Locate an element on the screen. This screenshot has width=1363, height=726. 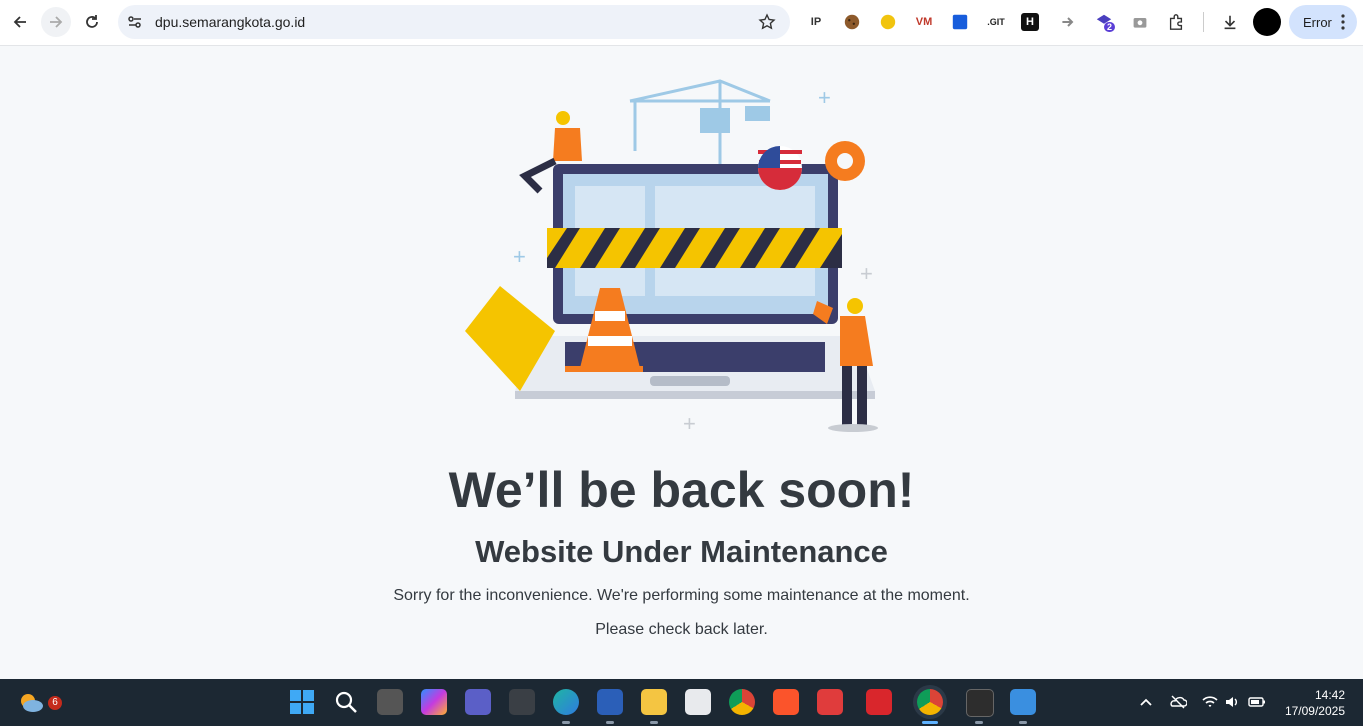
windows-logo-icon is located at coordinates (302, 702).